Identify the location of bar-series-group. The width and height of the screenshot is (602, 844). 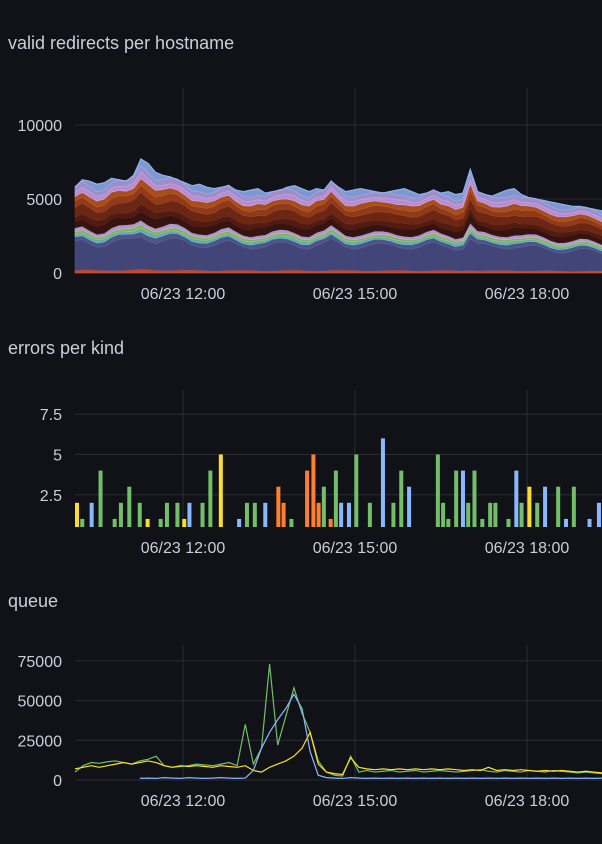
(338, 482).